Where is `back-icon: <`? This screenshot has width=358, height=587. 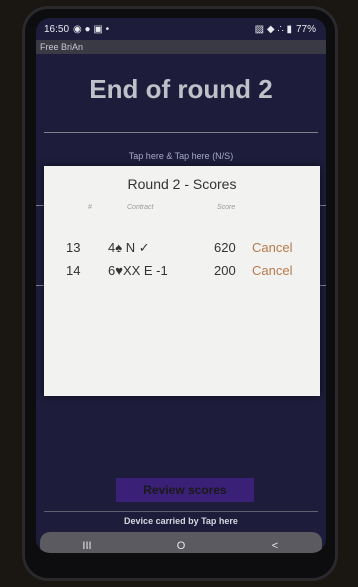 back-icon: < is located at coordinates (275, 546).